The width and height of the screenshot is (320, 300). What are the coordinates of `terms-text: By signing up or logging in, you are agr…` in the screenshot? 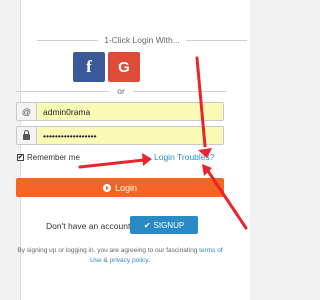 It's located at (108, 250).